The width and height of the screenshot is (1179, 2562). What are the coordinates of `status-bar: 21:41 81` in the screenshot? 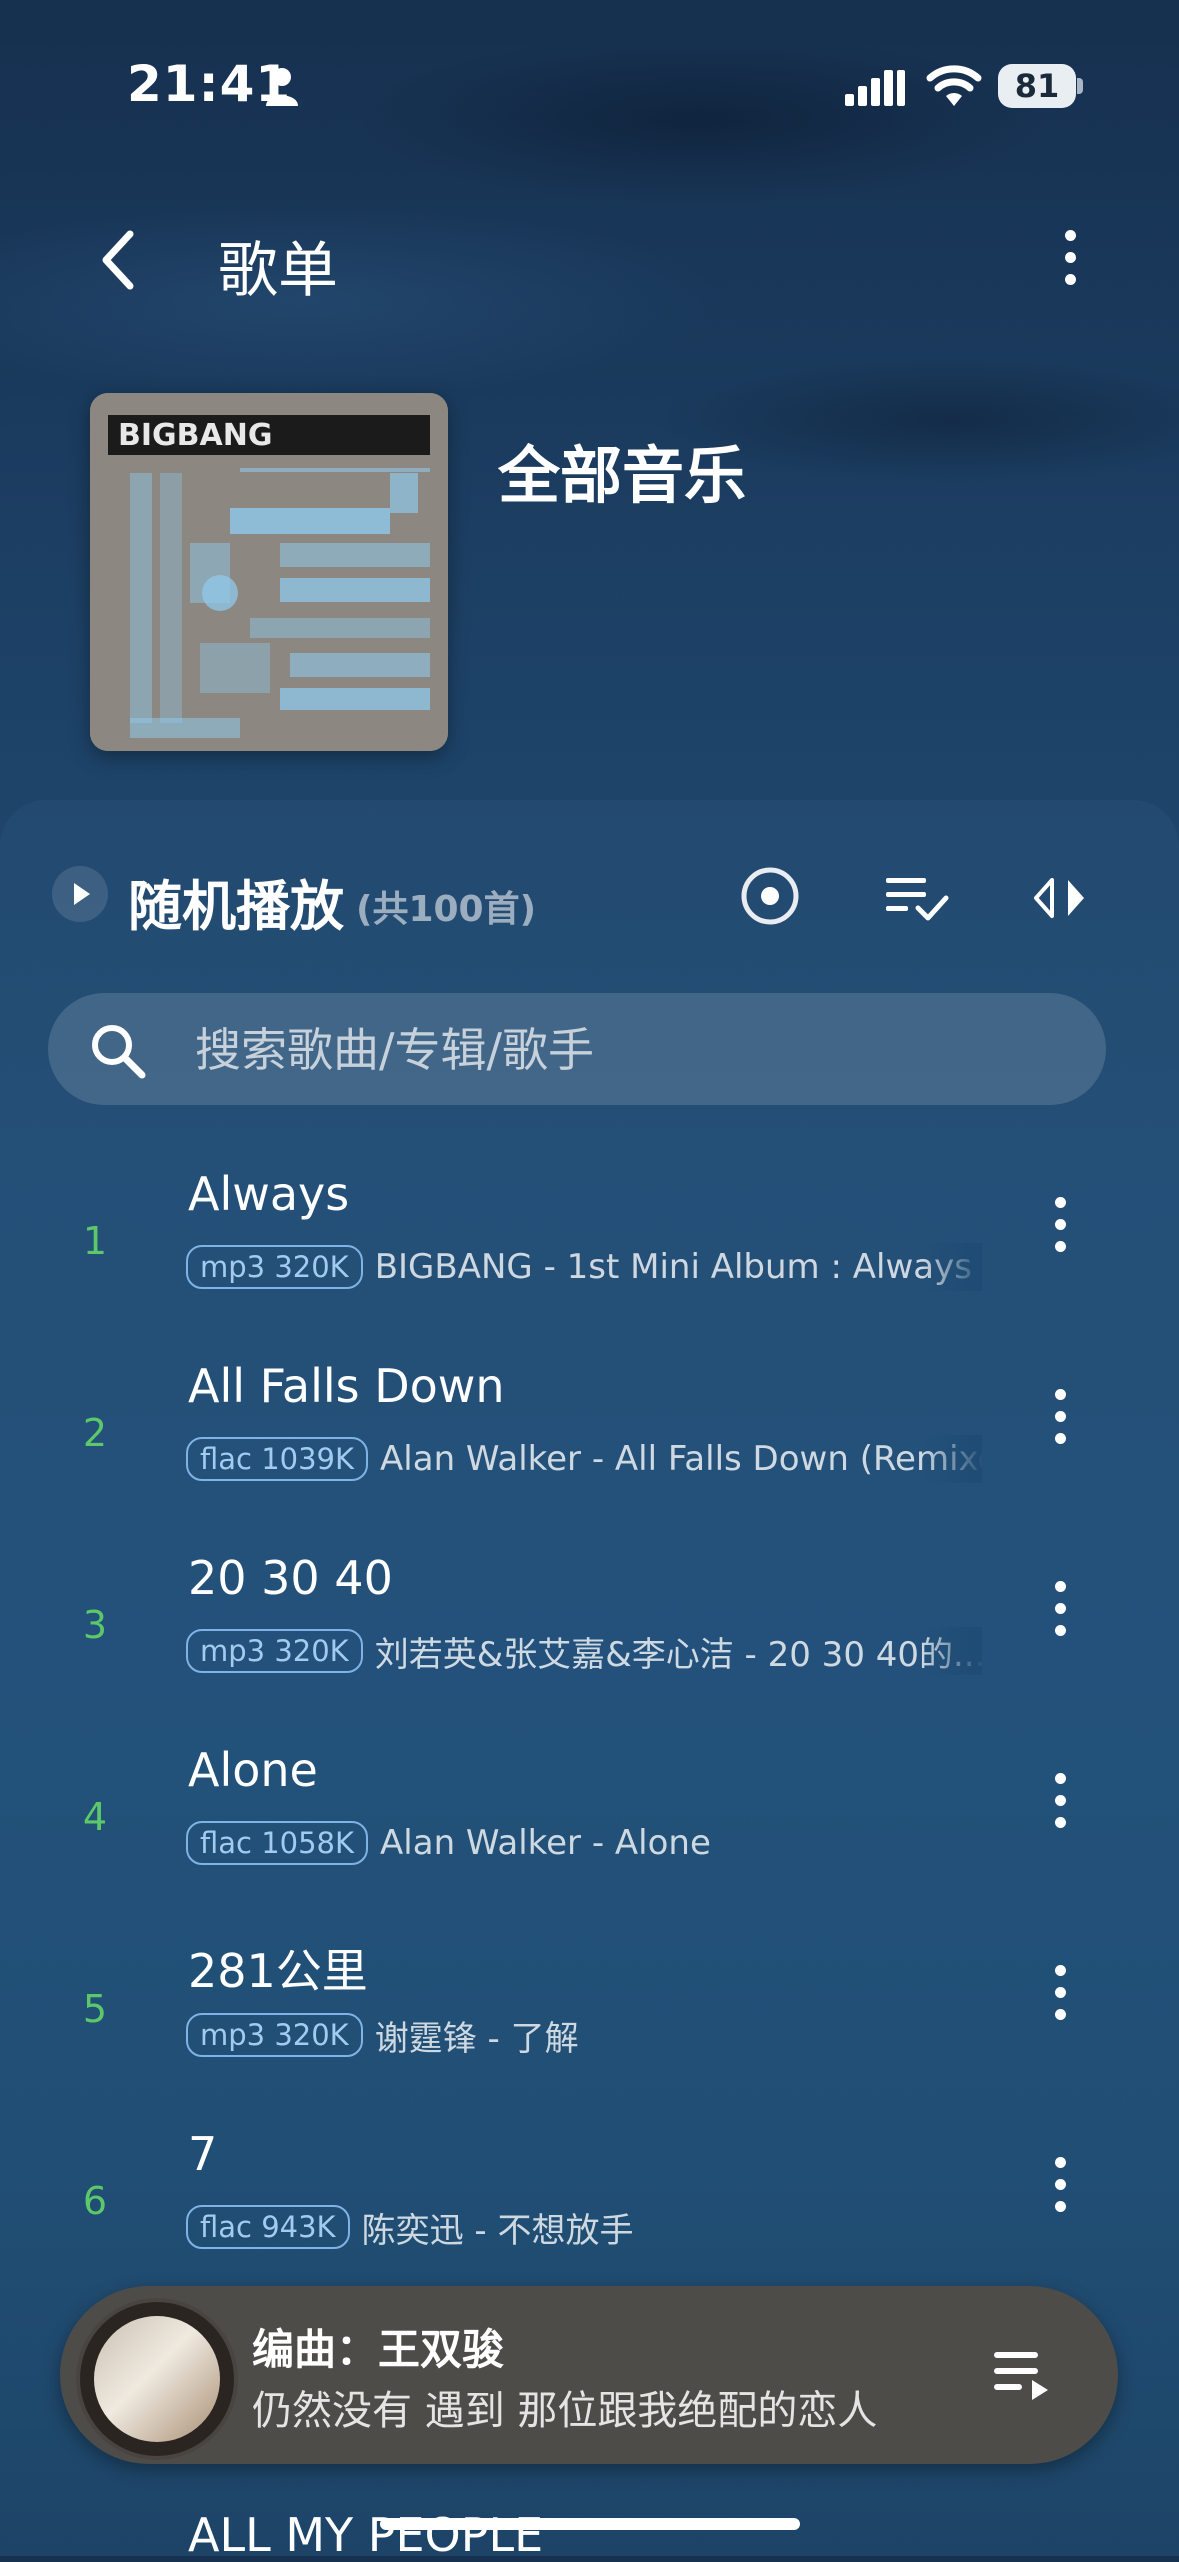 It's located at (589, 85).